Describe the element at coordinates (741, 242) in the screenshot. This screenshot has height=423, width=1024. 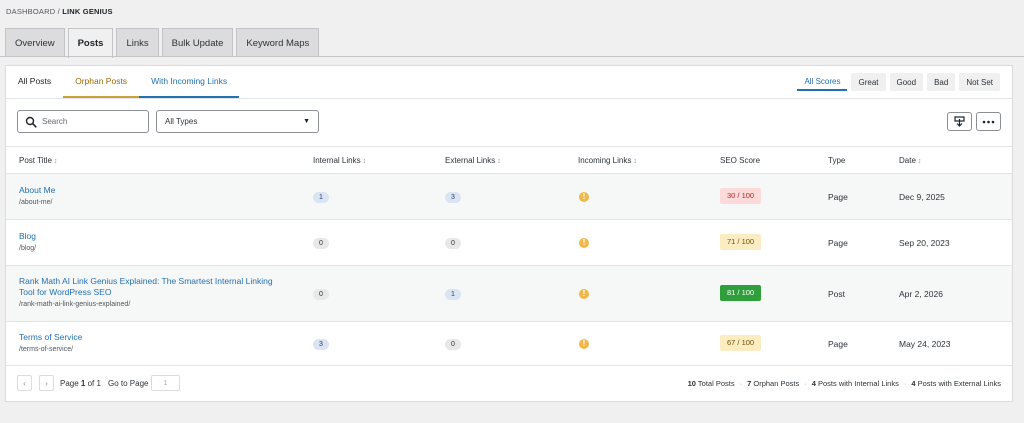
I see `seo-score-badge: 71 / 100` at that location.